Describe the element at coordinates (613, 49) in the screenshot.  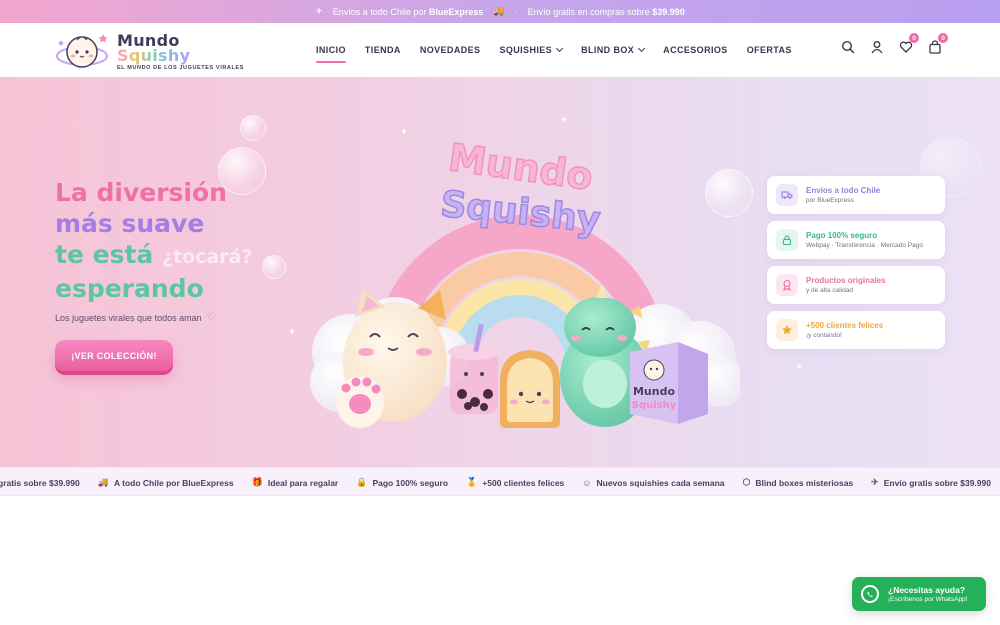
I see `nav-blind-box: BLIND BOX` at that location.